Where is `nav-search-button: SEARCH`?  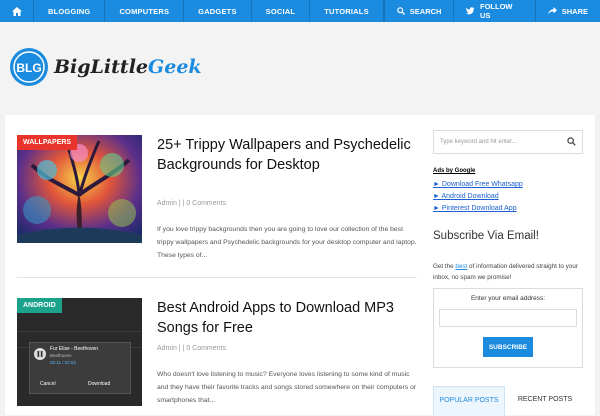 nav-search-button: SEARCH is located at coordinates (418, 11).